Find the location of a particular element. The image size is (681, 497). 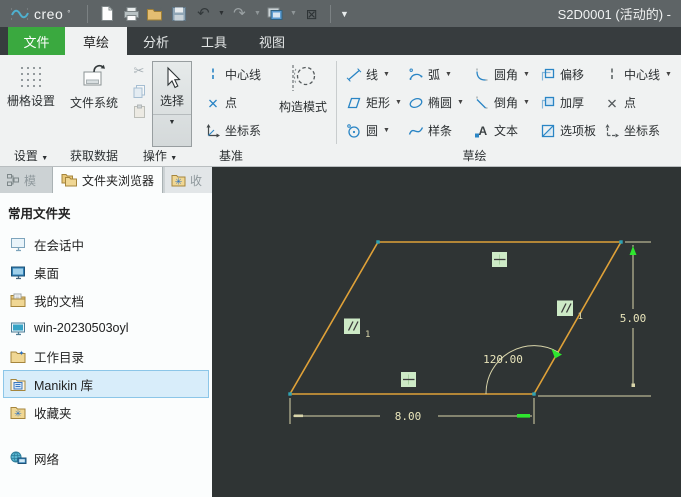

tool-arc-button: 弧 ▼ is located at coordinates (438, 74).